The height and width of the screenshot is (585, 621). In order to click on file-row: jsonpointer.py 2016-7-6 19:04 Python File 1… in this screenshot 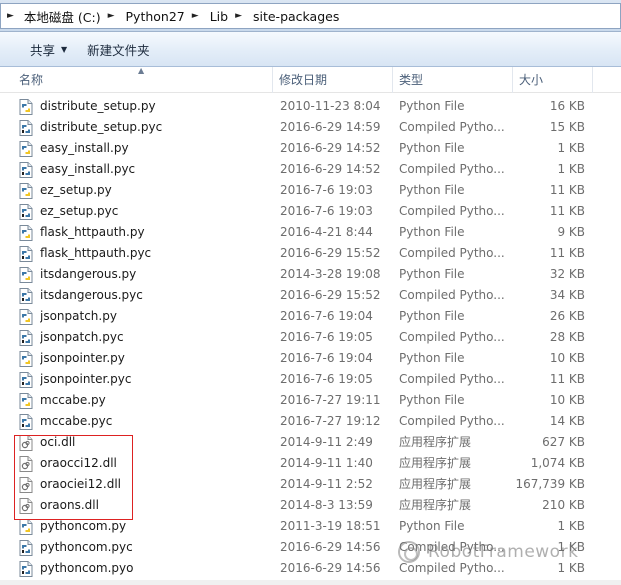, I will do `click(310, 358)`.